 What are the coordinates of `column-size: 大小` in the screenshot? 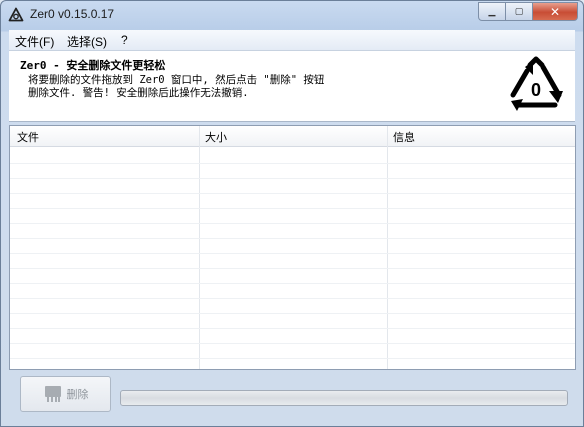 It's located at (216, 137).